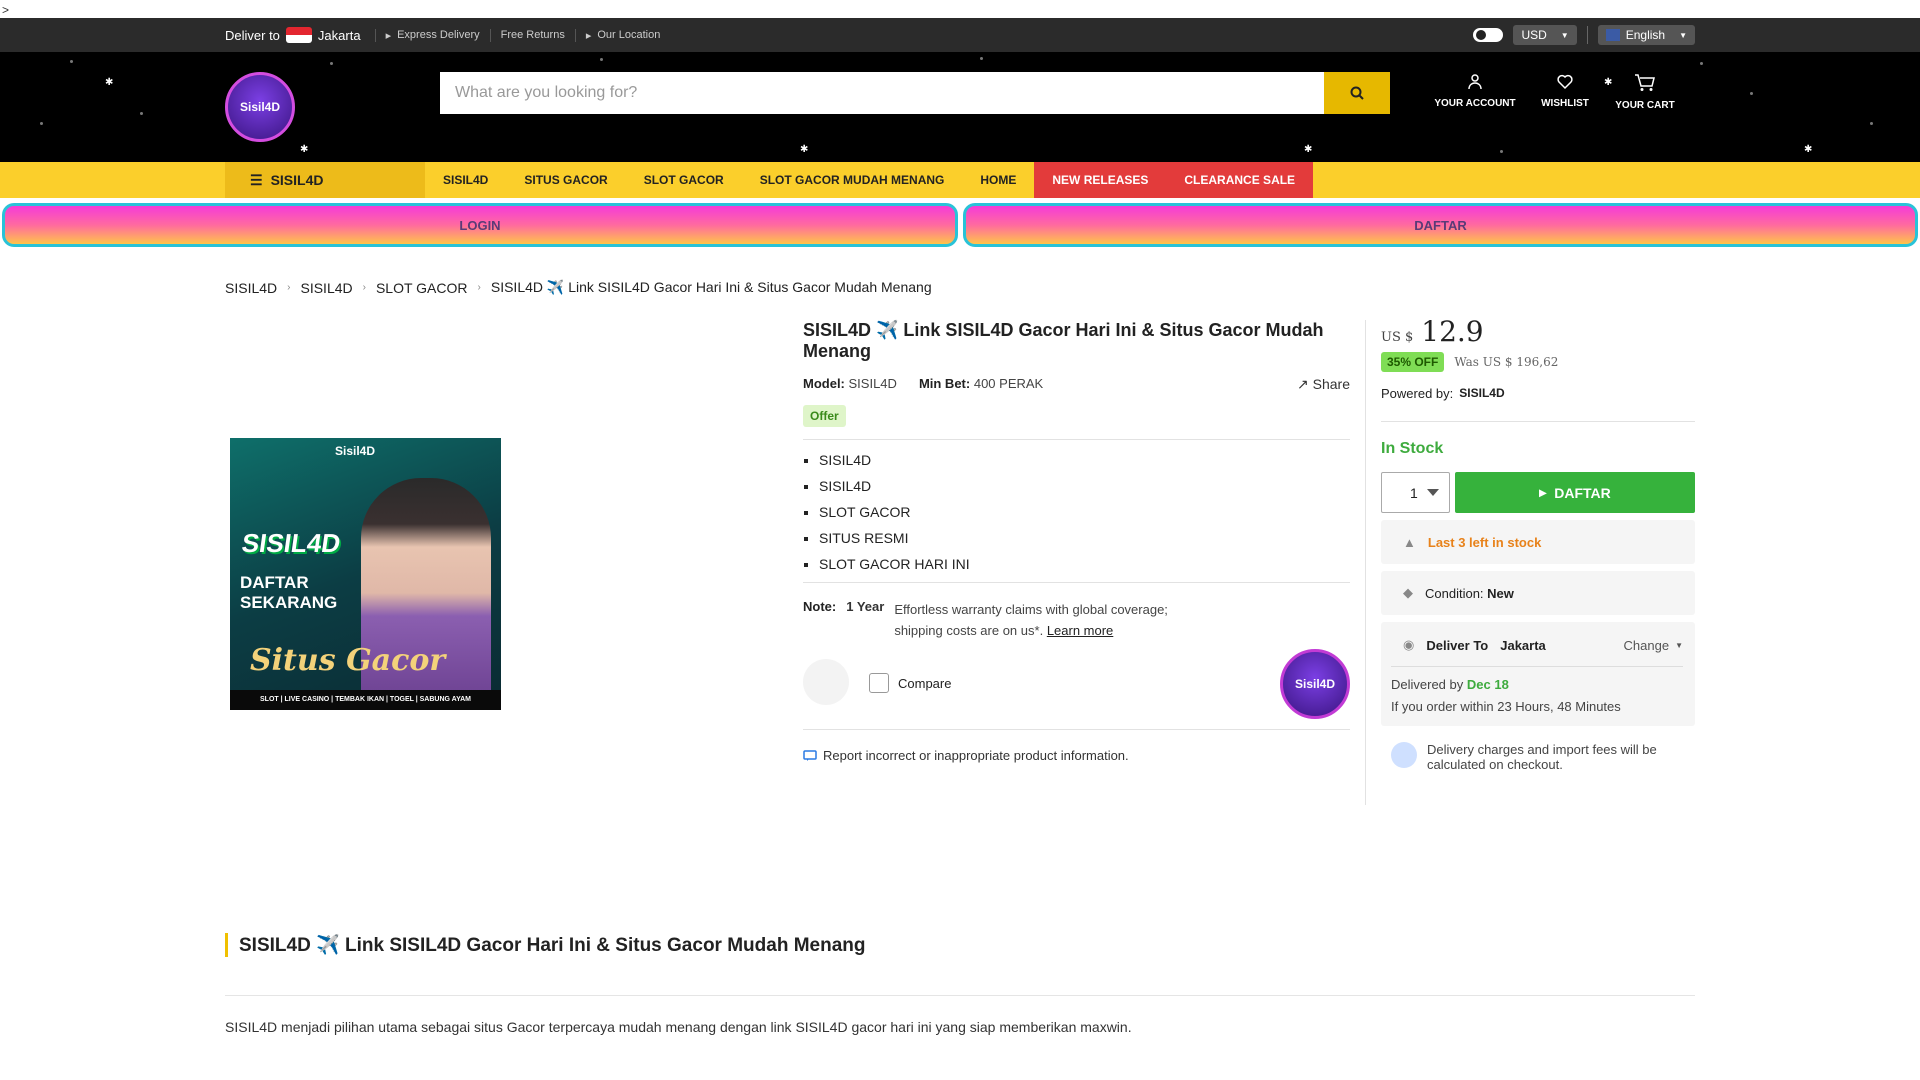 Image resolution: width=1920 pixels, height=1080 pixels. I want to click on deliver-to: Deliver to Jakarta, so click(293, 35).